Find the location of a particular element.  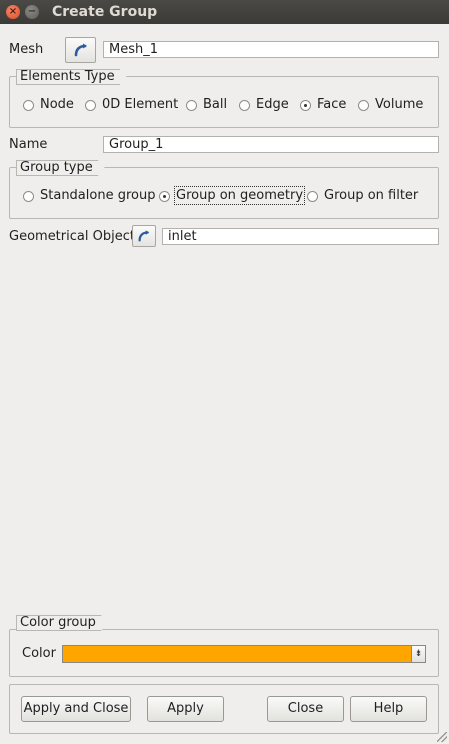

window-minimize-button: − is located at coordinates (32, 12).